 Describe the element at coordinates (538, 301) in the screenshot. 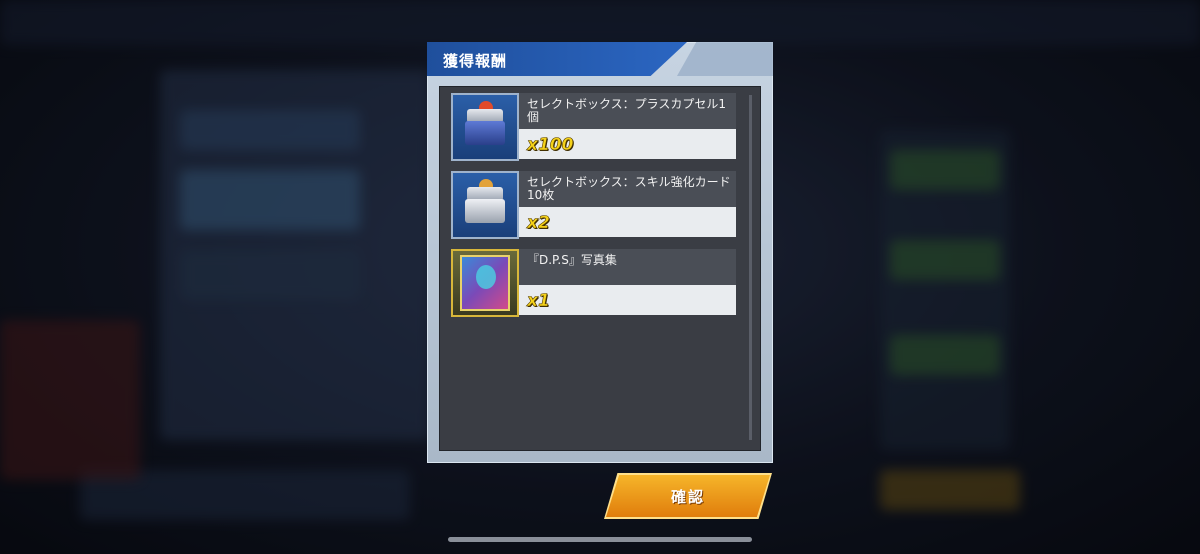

I see `reward-item-quantity: x1` at that location.